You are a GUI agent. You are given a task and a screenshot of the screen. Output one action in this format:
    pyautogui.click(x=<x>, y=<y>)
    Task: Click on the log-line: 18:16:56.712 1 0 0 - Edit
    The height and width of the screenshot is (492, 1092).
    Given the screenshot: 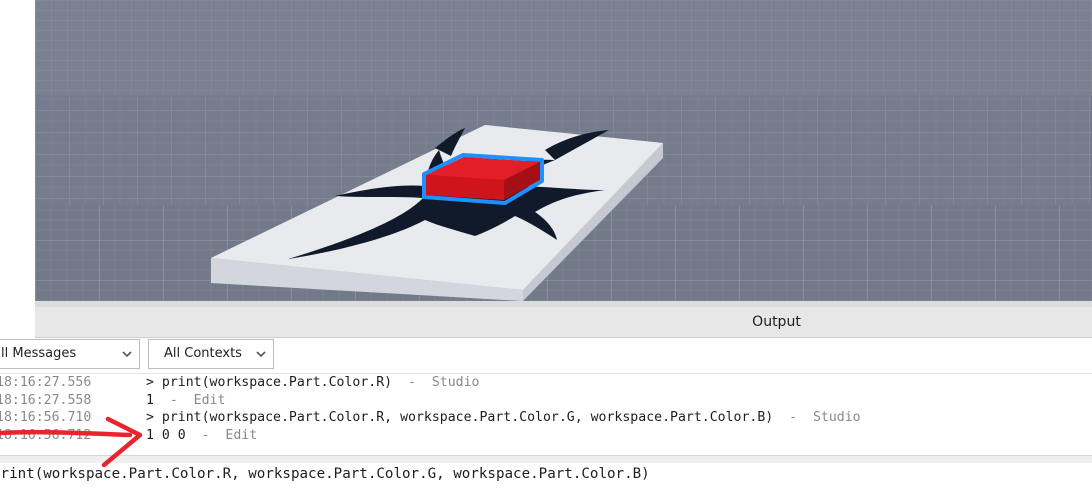 What is the action you would take?
    pyautogui.click(x=546, y=436)
    